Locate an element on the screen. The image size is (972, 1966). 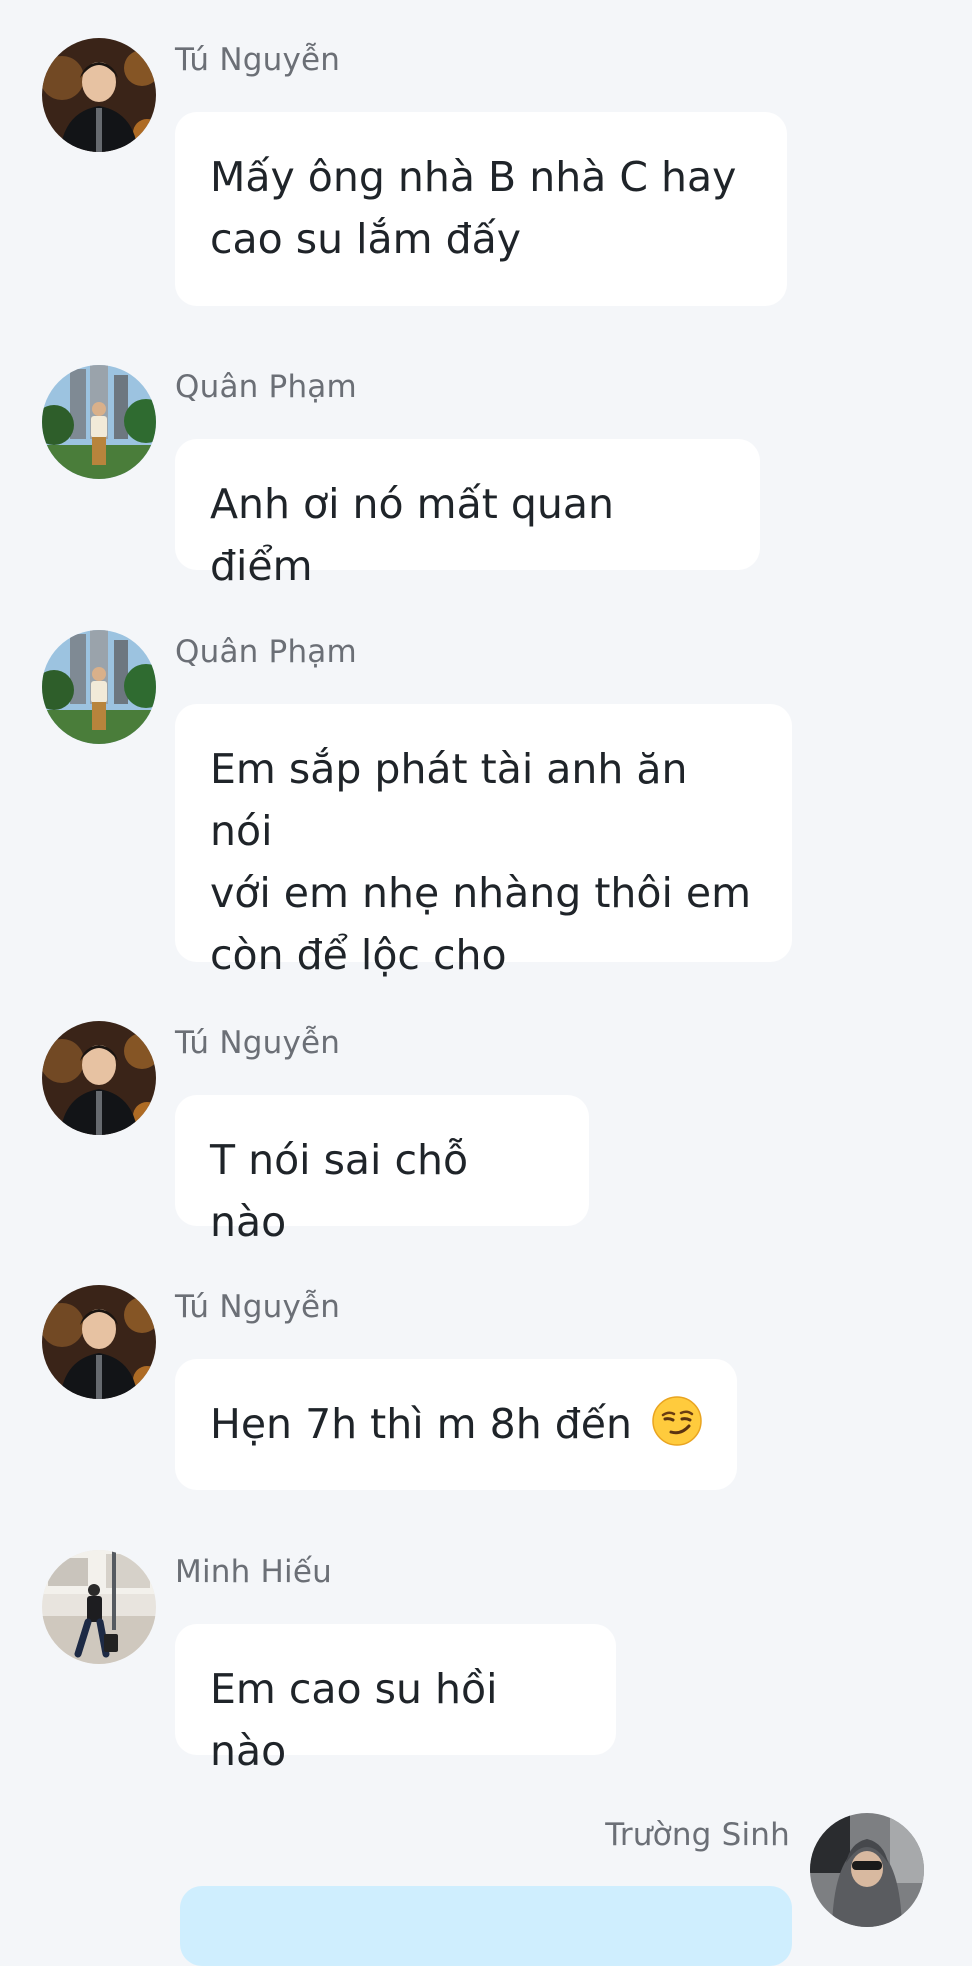
smirking-face-emoji is located at coordinates (677, 1421).